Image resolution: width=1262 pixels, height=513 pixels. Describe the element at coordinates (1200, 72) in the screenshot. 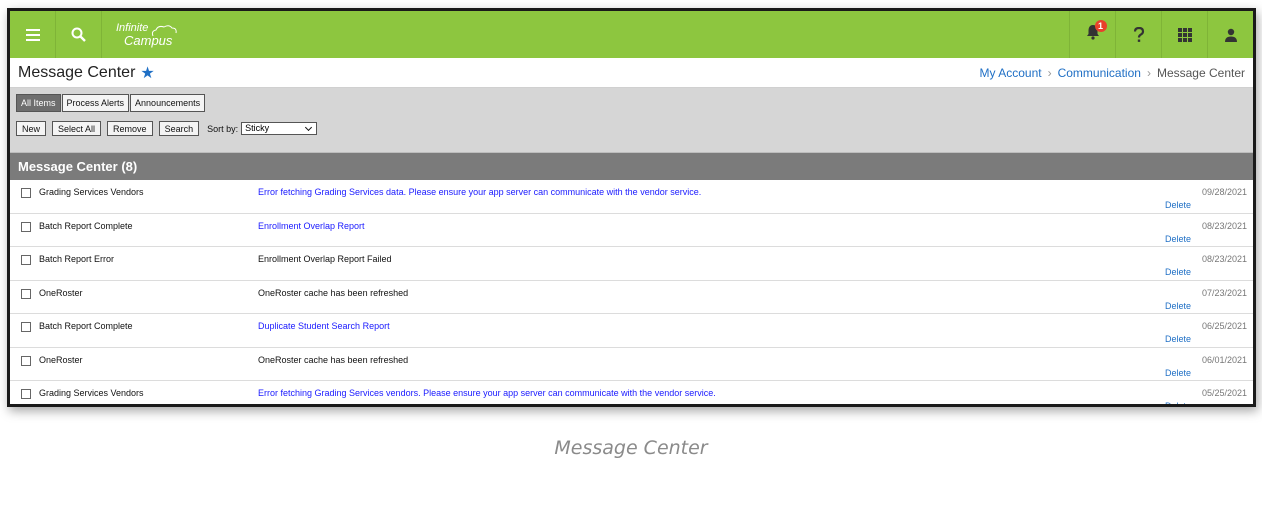

I see `breadcrumb-current: Message Center` at that location.